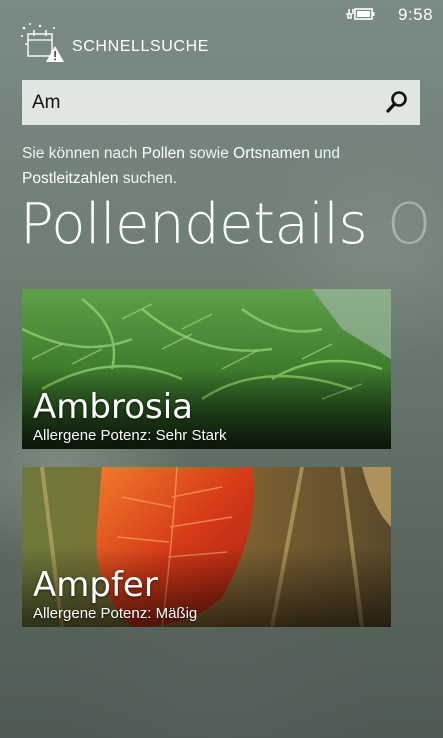 The height and width of the screenshot is (738, 443). What do you see at coordinates (129, 435) in the screenshot?
I see `result-potency: Allergene PotenzSehr Stark` at bounding box center [129, 435].